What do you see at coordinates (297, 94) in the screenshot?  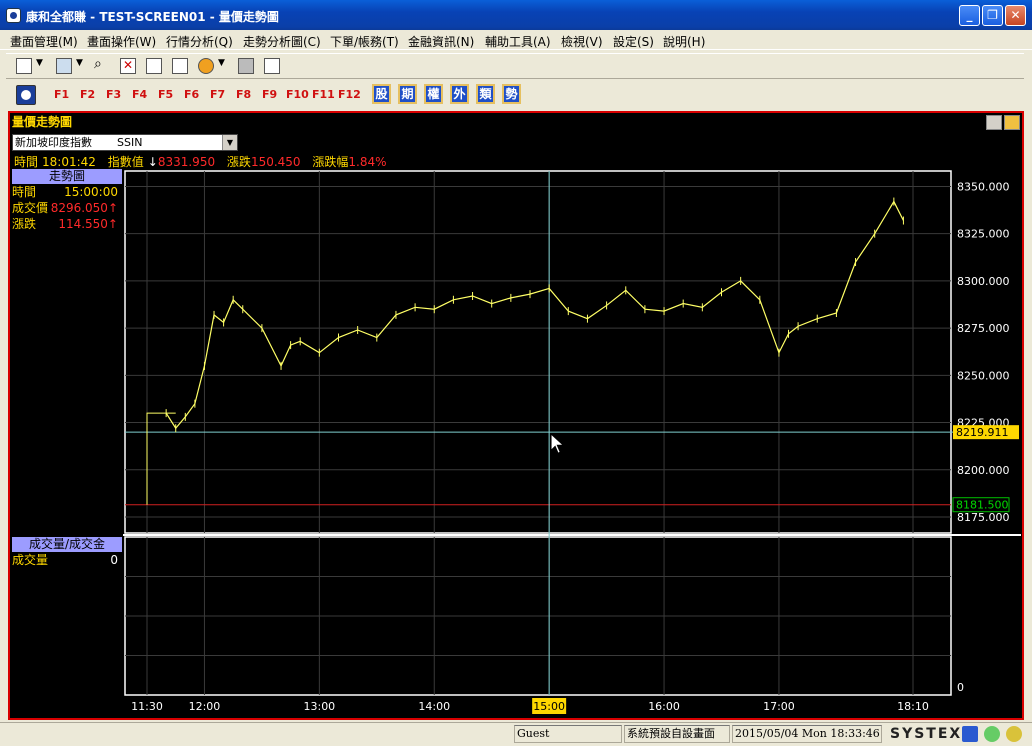 I see `fkey-f10: F10` at bounding box center [297, 94].